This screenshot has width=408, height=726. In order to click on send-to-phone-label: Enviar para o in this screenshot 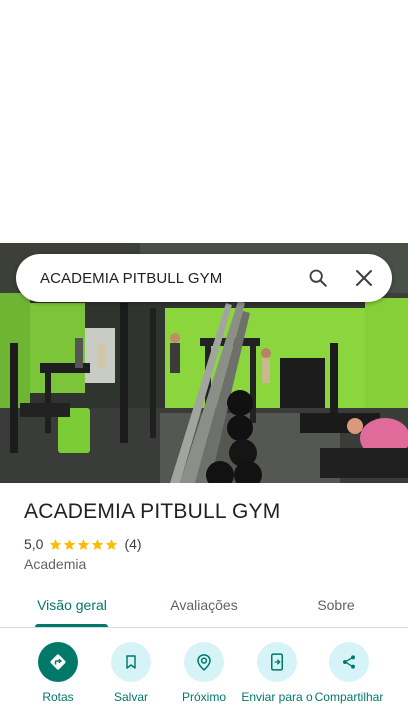, I will do `click(277, 697)`.